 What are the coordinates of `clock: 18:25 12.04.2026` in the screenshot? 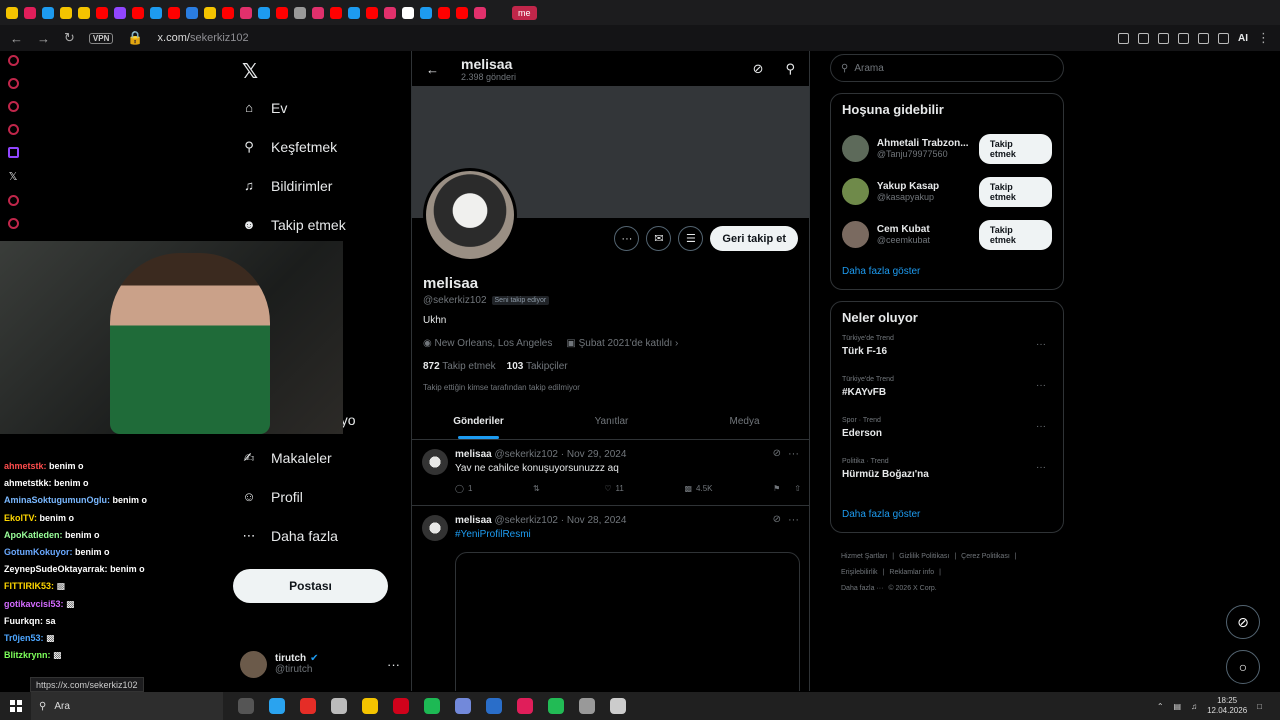 It's located at (1227, 706).